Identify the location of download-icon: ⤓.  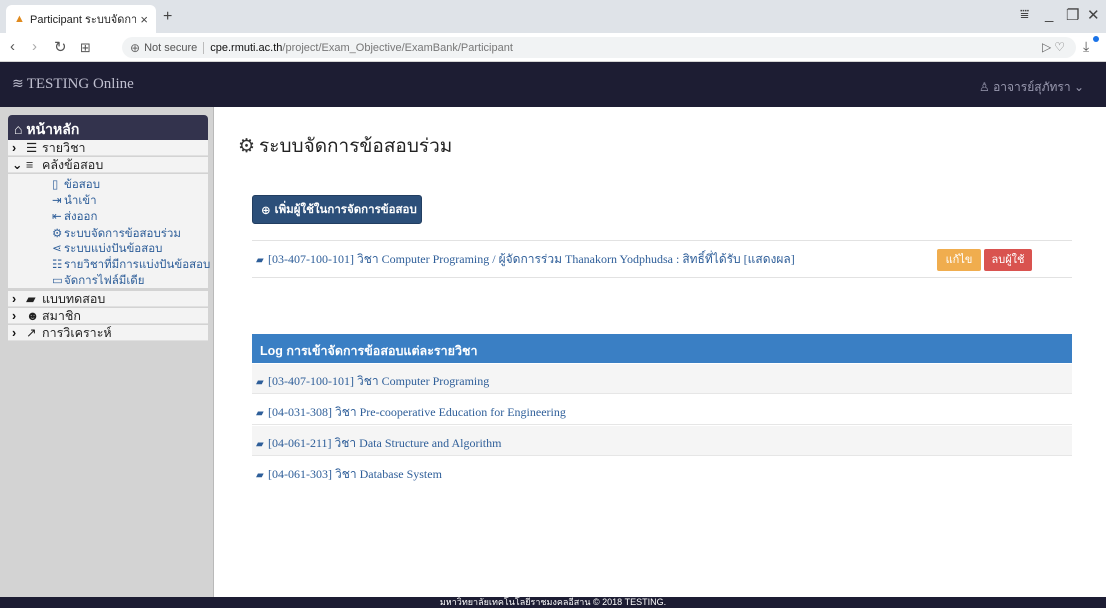
(1091, 45).